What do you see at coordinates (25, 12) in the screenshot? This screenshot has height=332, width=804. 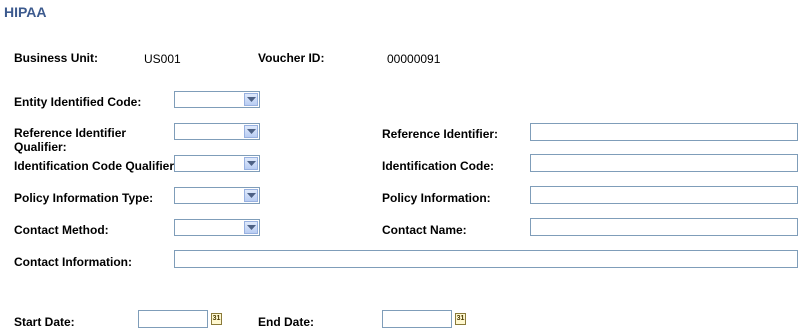 I see `page-title: HIPAA` at bounding box center [25, 12].